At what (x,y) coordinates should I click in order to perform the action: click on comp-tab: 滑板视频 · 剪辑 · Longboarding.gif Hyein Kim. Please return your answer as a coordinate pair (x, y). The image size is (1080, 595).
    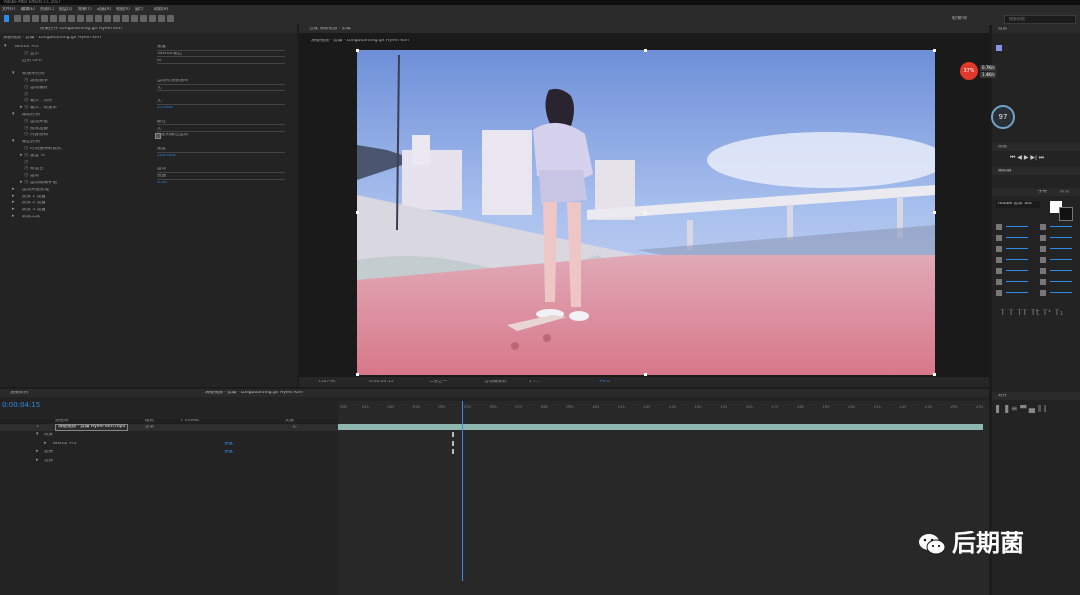
    Looking at the image, I should click on (254, 393).